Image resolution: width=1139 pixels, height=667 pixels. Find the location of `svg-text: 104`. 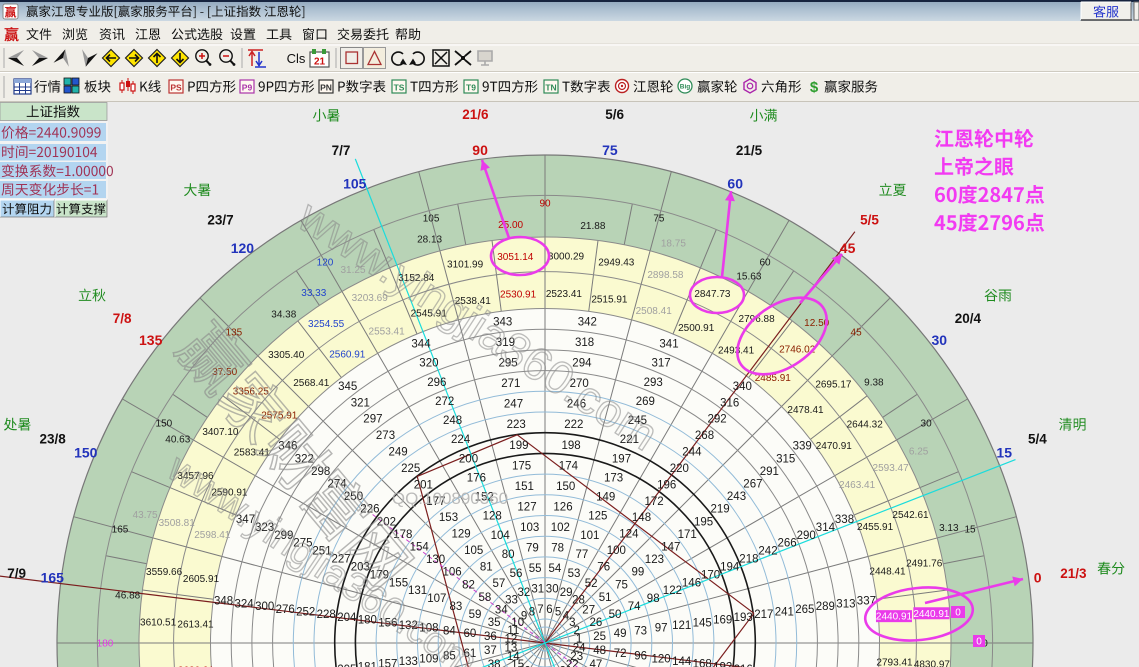

svg-text: 104 is located at coordinates (501, 536).